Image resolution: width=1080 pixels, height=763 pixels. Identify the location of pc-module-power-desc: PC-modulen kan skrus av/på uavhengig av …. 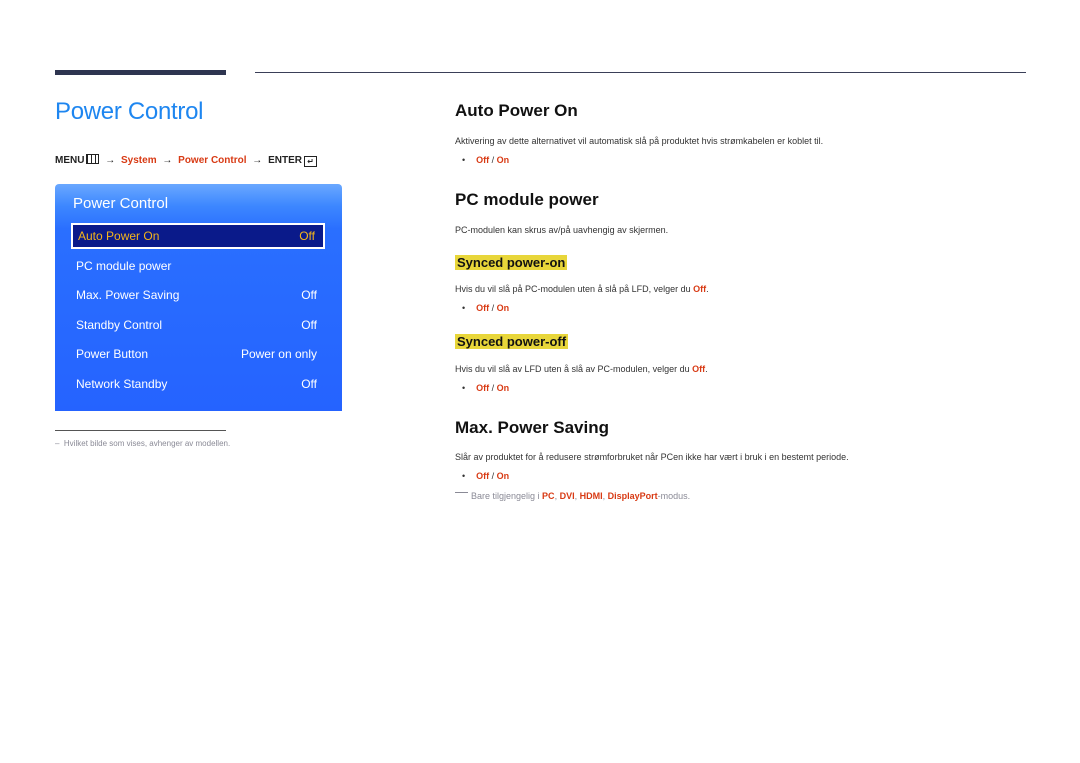
(562, 230).